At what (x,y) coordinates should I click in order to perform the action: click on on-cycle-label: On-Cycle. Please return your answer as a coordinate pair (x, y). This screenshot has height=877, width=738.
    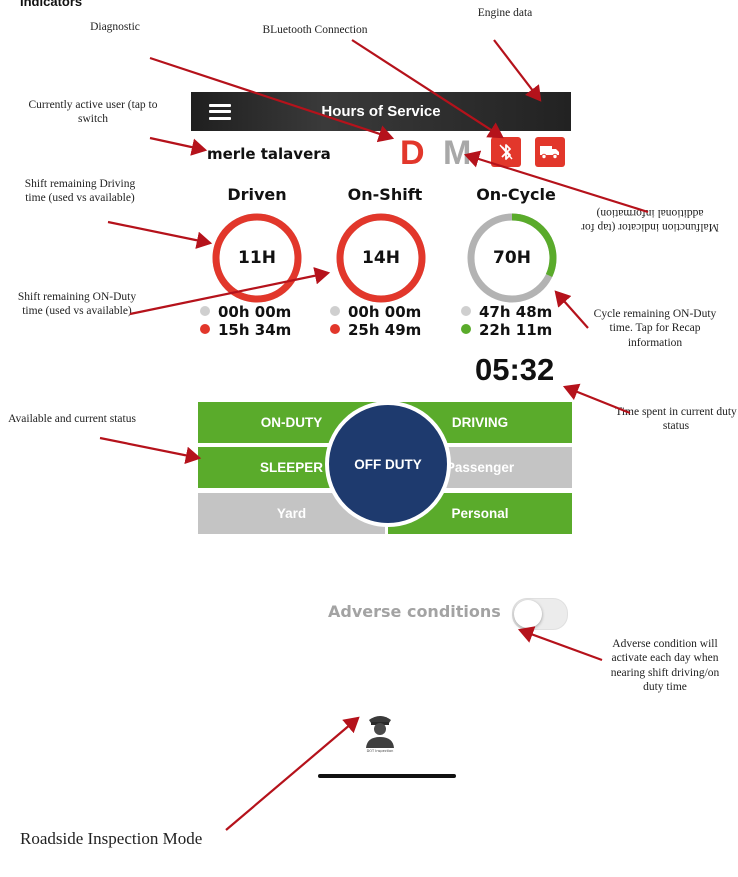
    Looking at the image, I should click on (516, 194).